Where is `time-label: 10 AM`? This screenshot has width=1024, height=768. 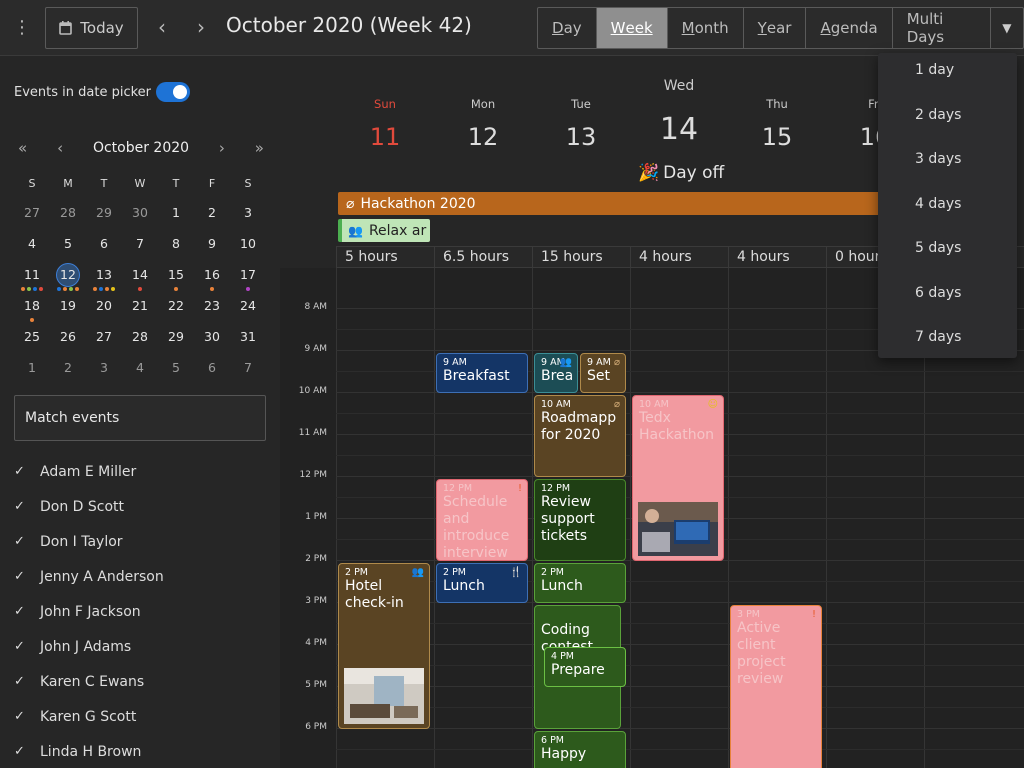 time-label: 10 AM is located at coordinates (312, 391).